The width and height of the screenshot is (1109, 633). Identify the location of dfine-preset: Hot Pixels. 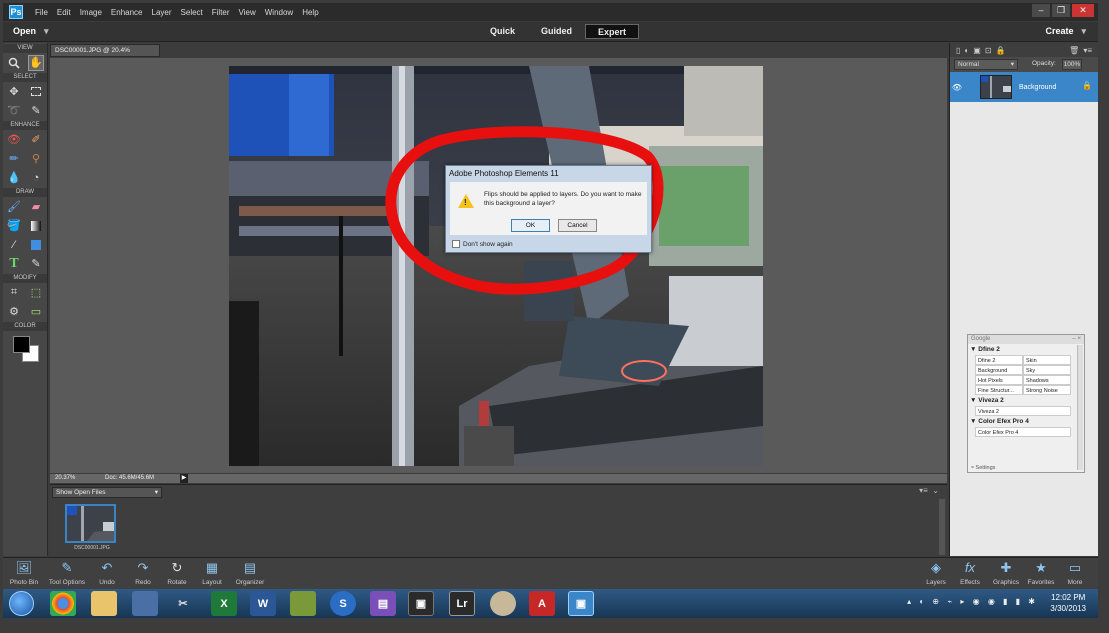
(999, 380).